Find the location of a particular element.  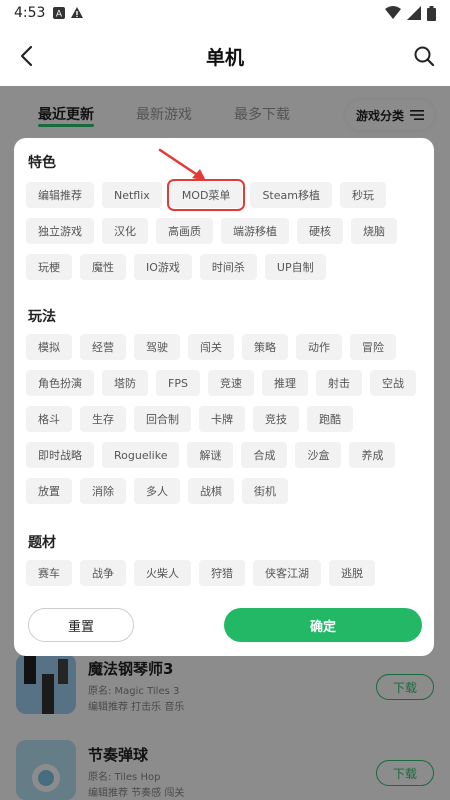

tag-chip: 冒险 is located at coordinates (373, 347).